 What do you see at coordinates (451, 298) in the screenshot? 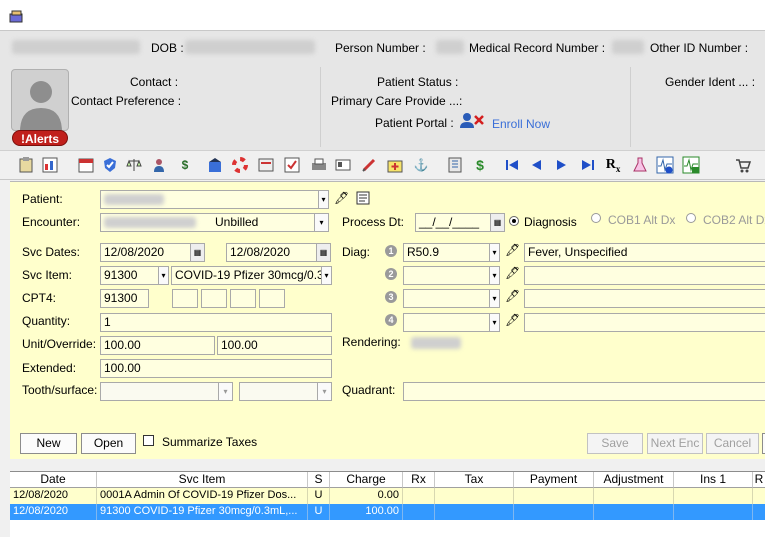
I see `diag-3-code-select: ▾` at bounding box center [451, 298].